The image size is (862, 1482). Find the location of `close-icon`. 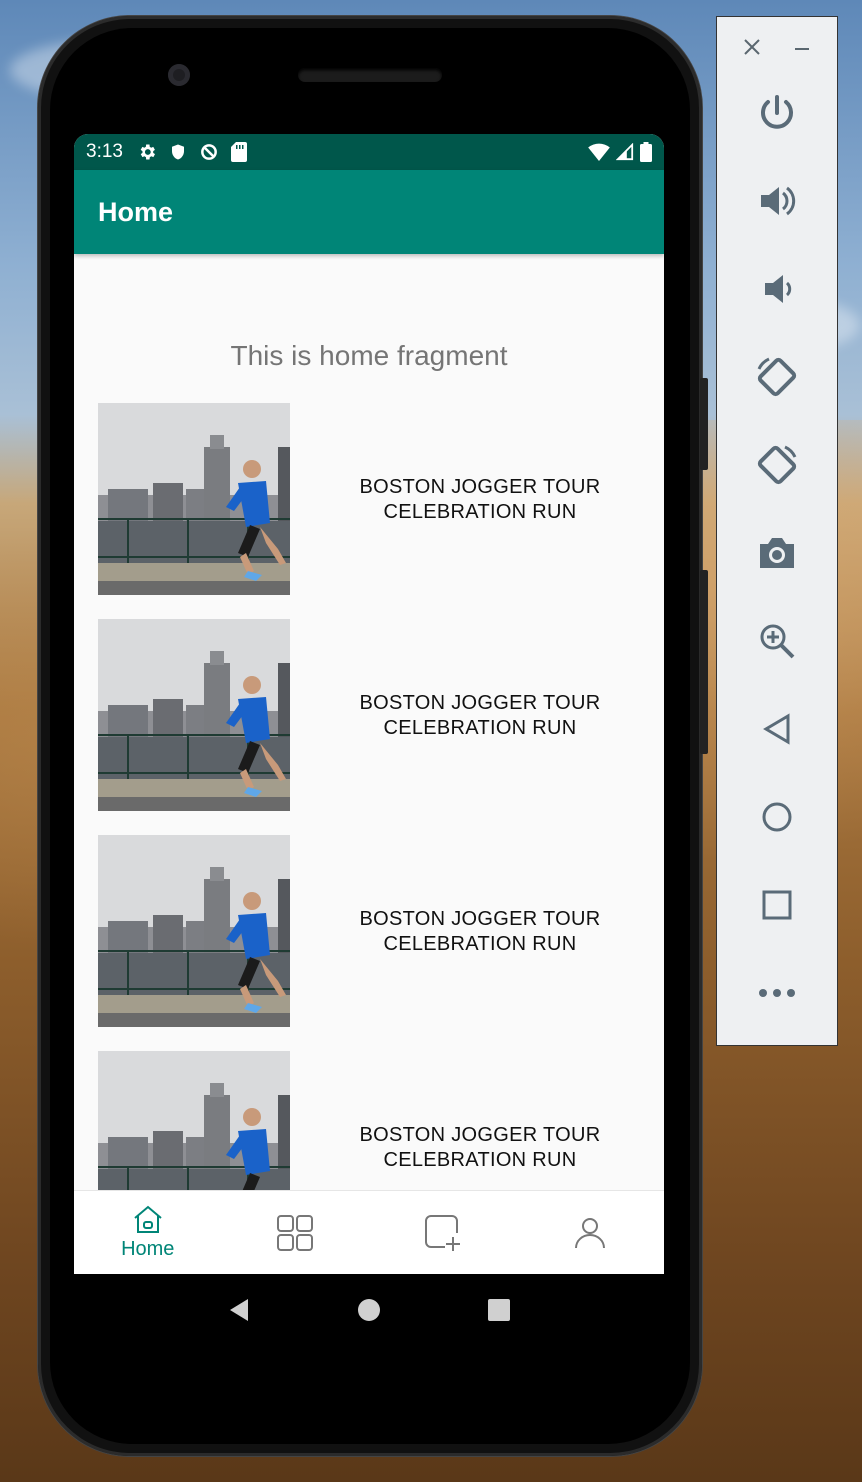

close-icon is located at coordinates (752, 54).